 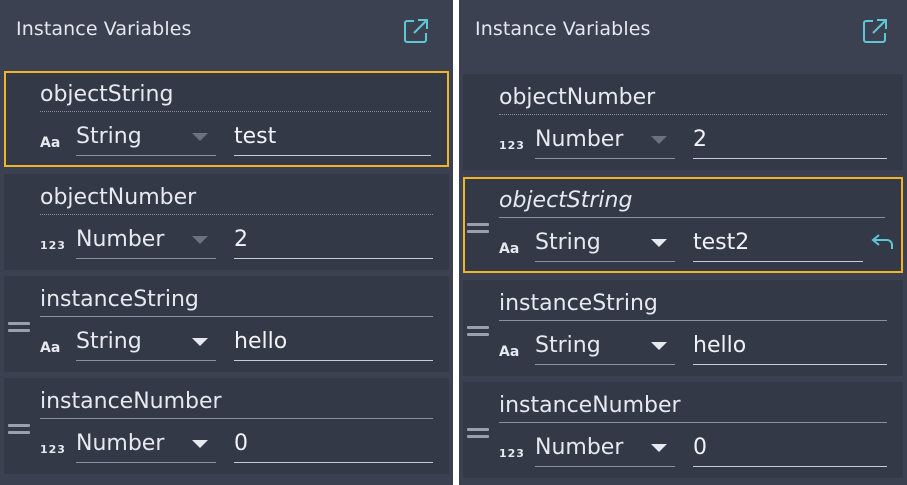 What do you see at coordinates (332, 137) in the screenshot?
I see `value-input: test` at bounding box center [332, 137].